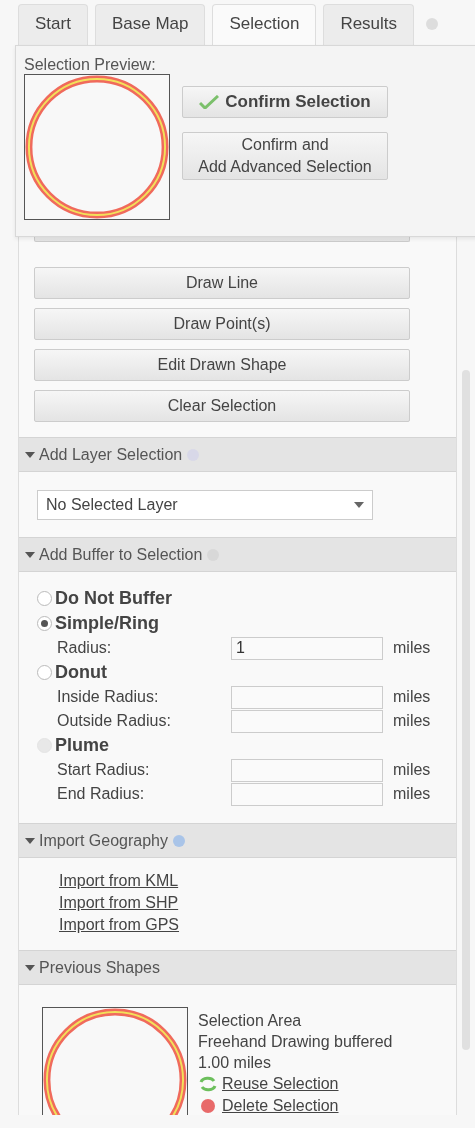 The image size is (475, 1128). I want to click on section-header: Import Geography, so click(237, 840).